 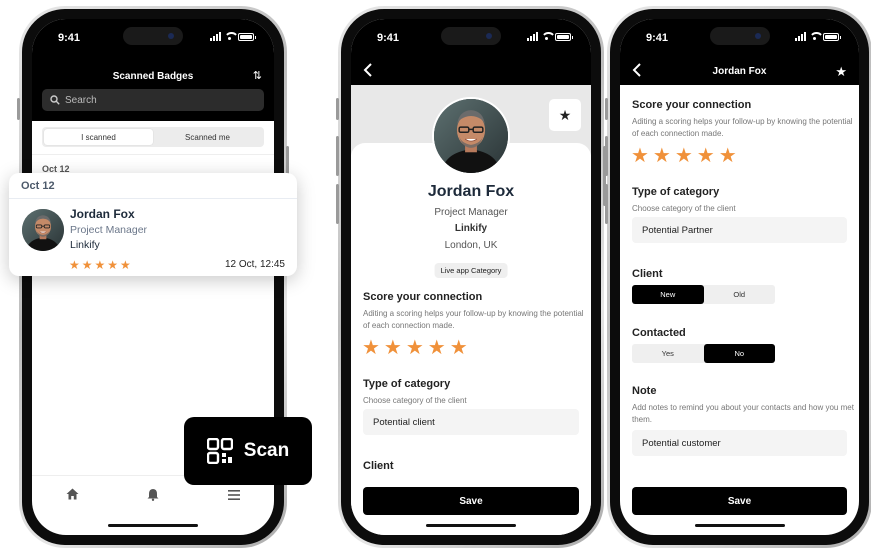 What do you see at coordinates (153, 198) in the screenshot?
I see `card-divider` at bounding box center [153, 198].